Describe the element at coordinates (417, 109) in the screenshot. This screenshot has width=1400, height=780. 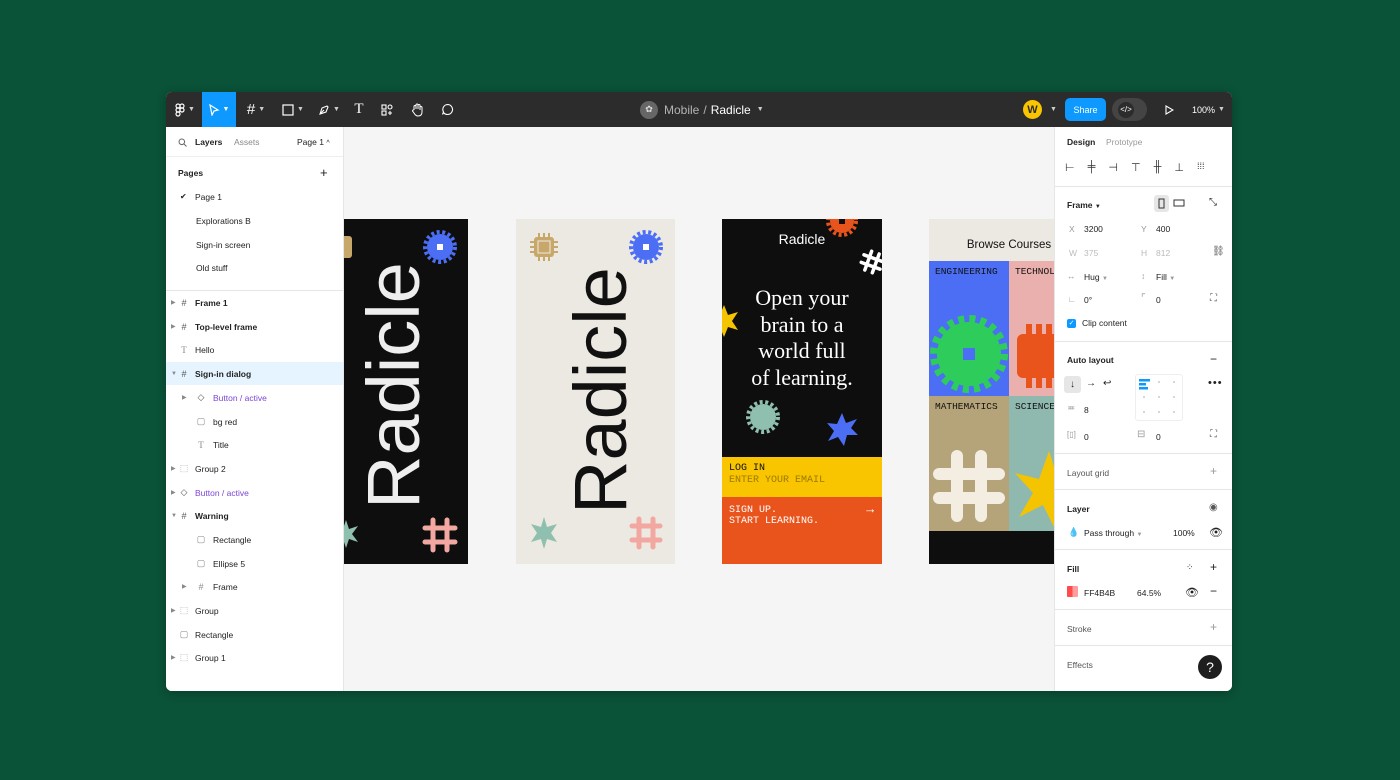
I see `hand-tool-button` at that location.